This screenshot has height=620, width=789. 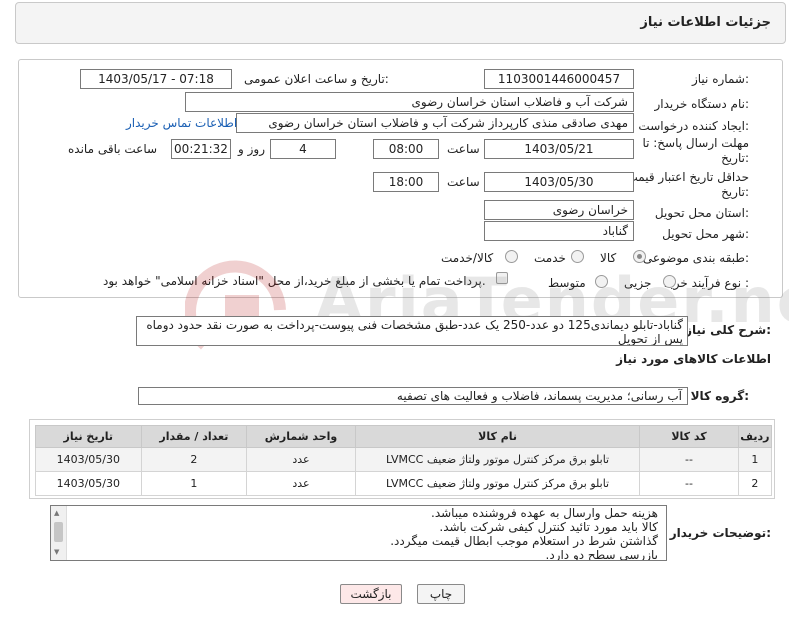 What do you see at coordinates (194, 436) in the screenshot?
I see `col-header-qty: تعداد / مقدار` at bounding box center [194, 436].